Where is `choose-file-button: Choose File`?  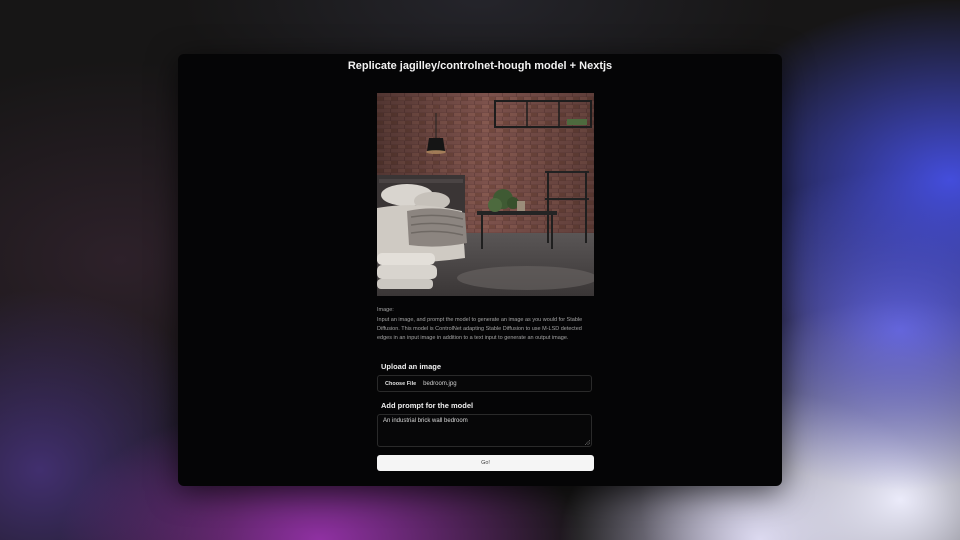 choose-file-button: Choose File is located at coordinates (400, 384).